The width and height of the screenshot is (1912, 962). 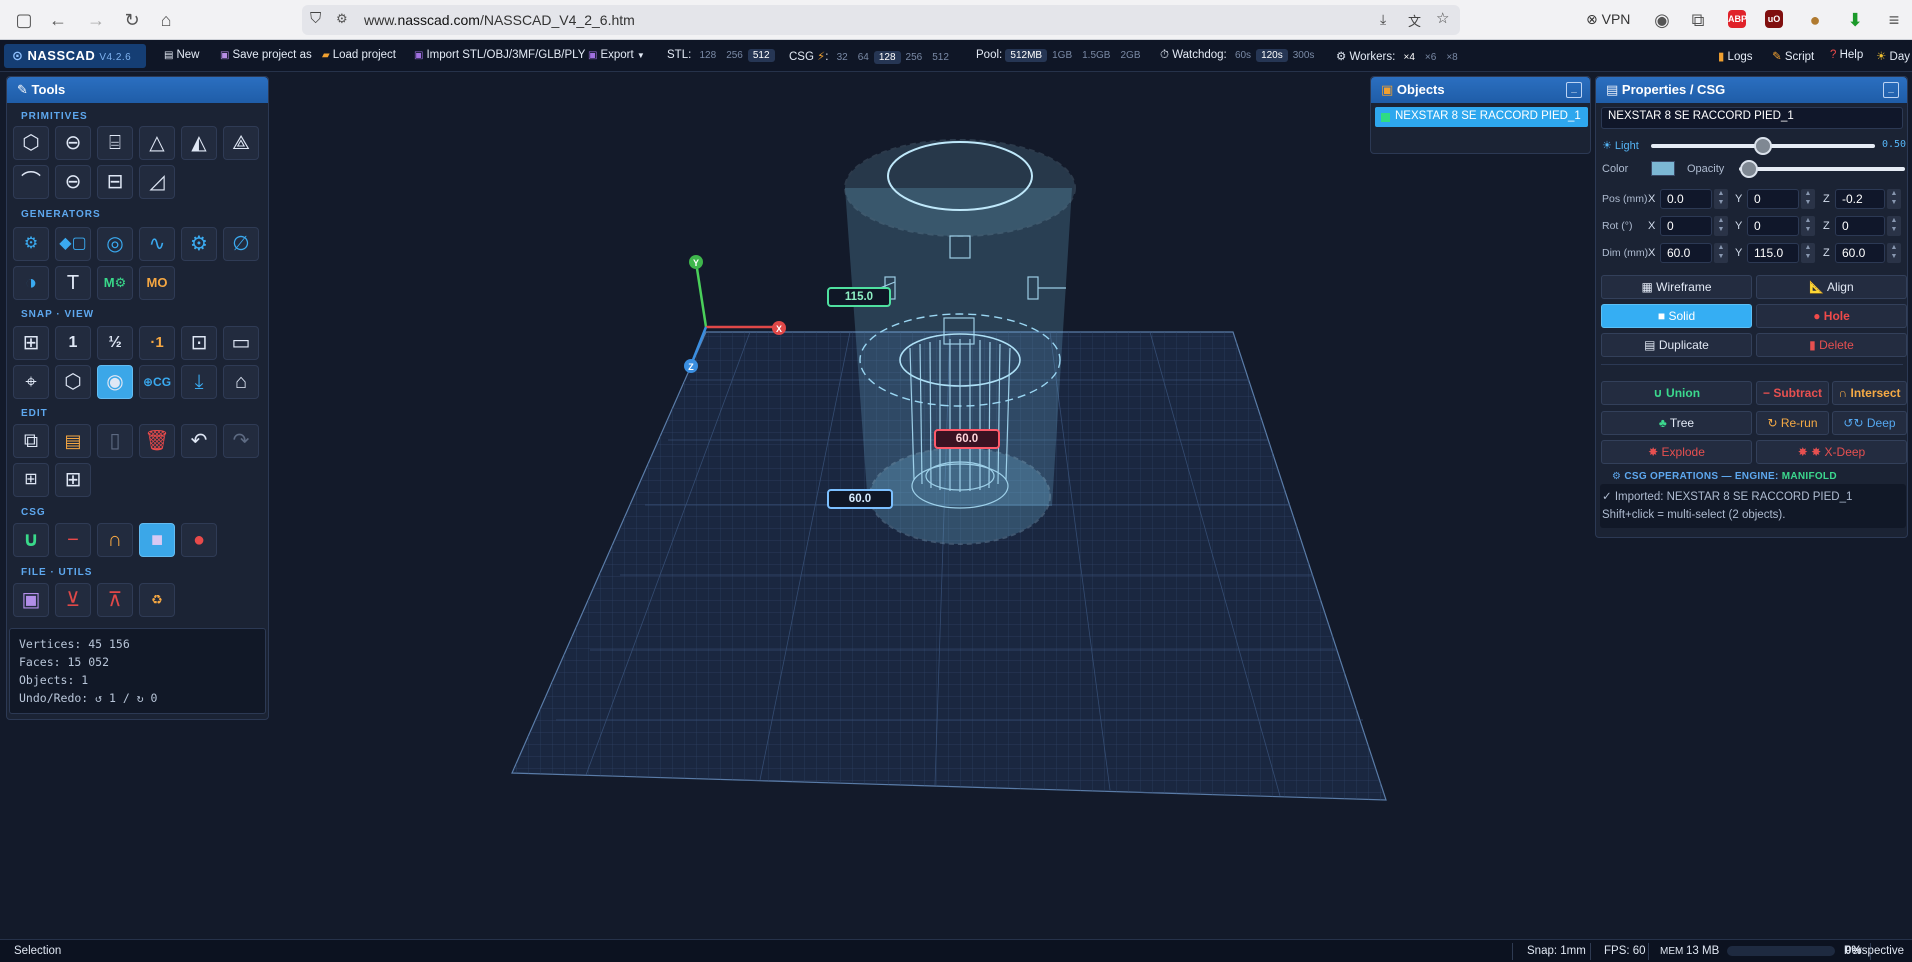 What do you see at coordinates (1860, 253) in the screenshot?
I see `dim-z-input: 60.0` at bounding box center [1860, 253].